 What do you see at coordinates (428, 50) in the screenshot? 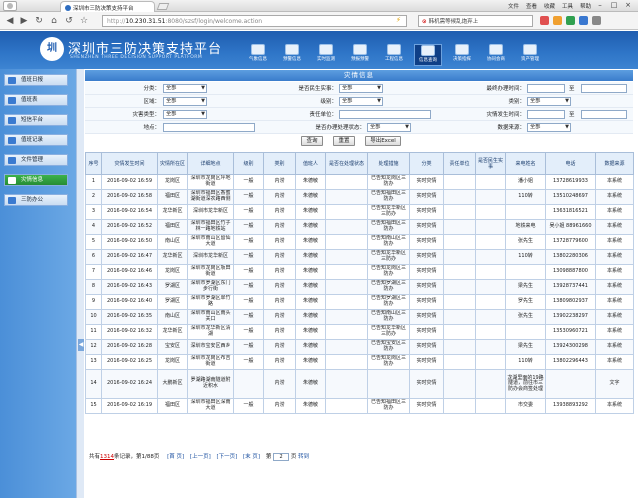
I see `query-icon` at bounding box center [428, 50].